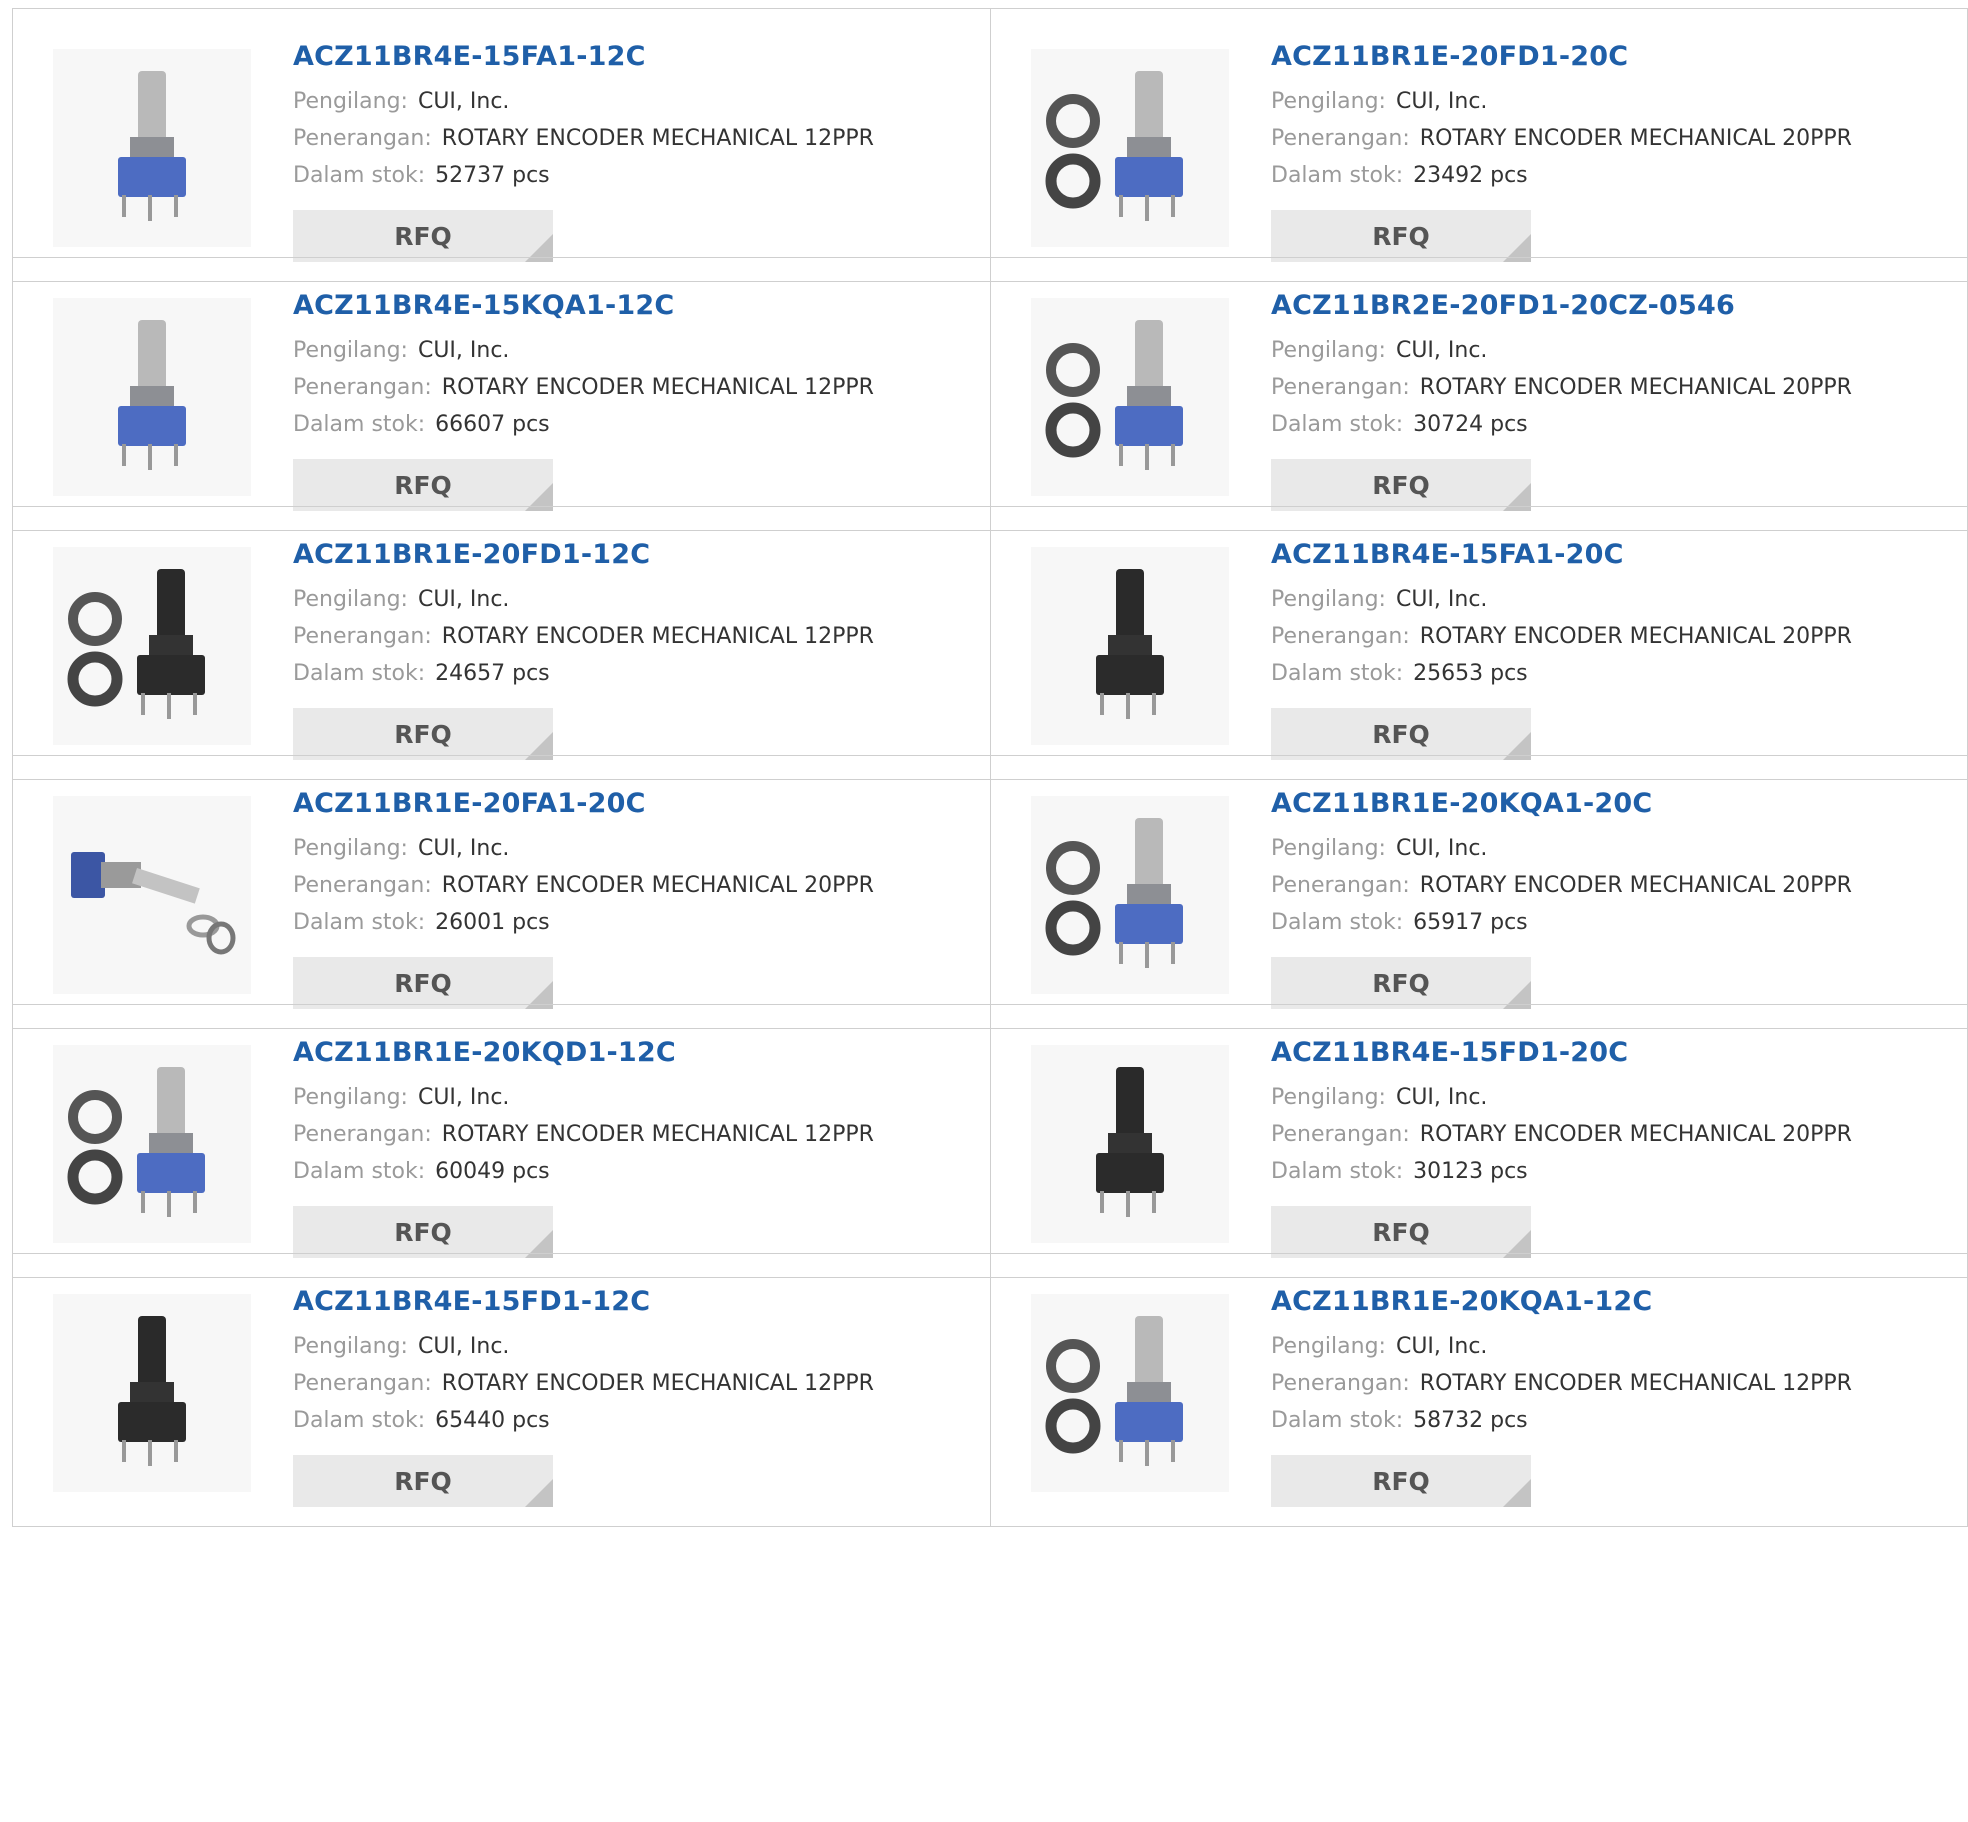 This screenshot has height=1822, width=1968. What do you see at coordinates (636, 804) in the screenshot?
I see `part-number-link: ACZ11BR1E-20FA1-20C` at bounding box center [636, 804].